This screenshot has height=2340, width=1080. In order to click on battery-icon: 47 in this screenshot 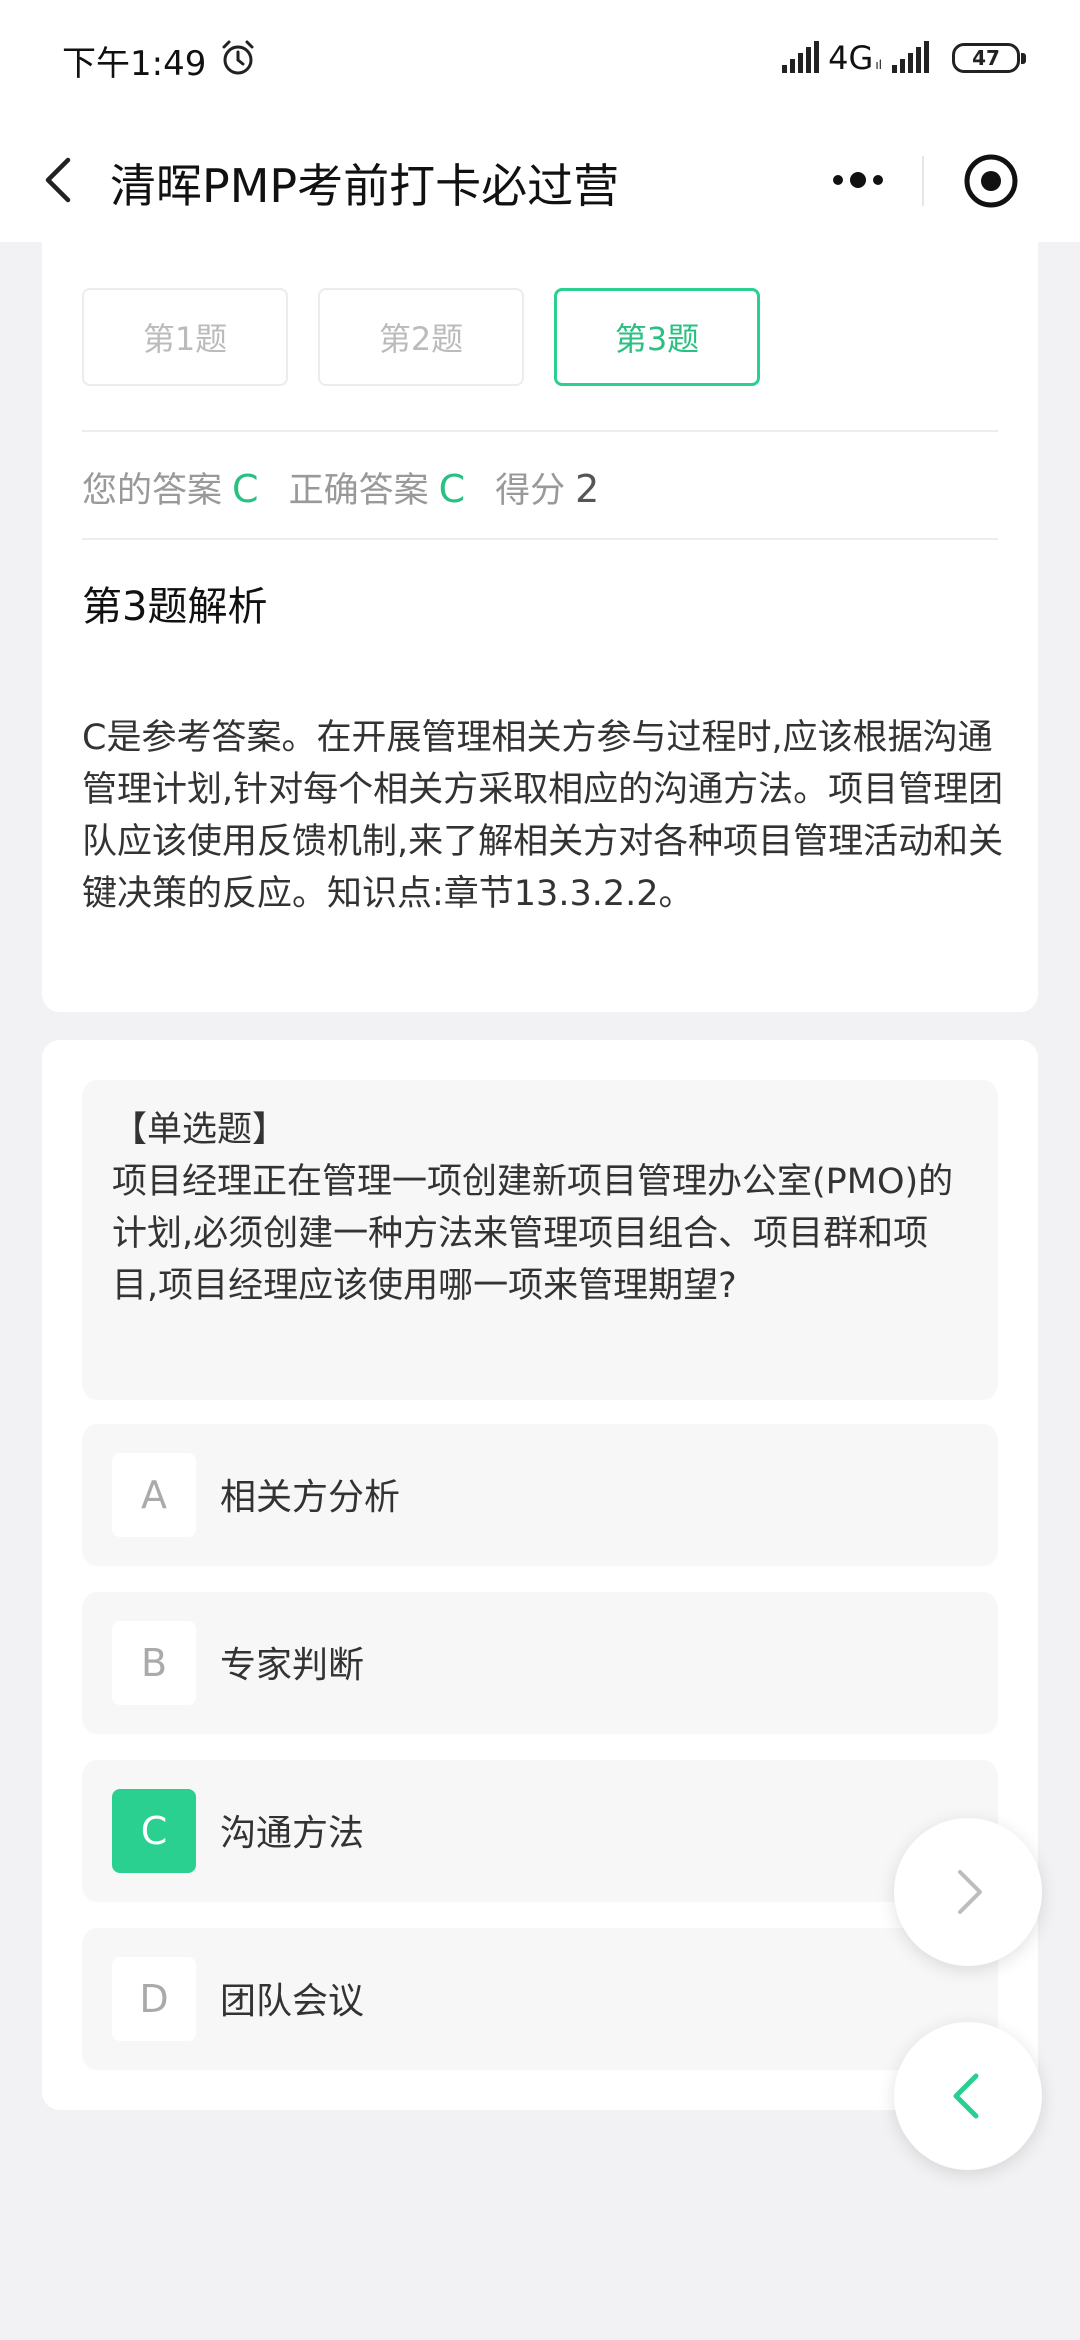, I will do `click(989, 58)`.